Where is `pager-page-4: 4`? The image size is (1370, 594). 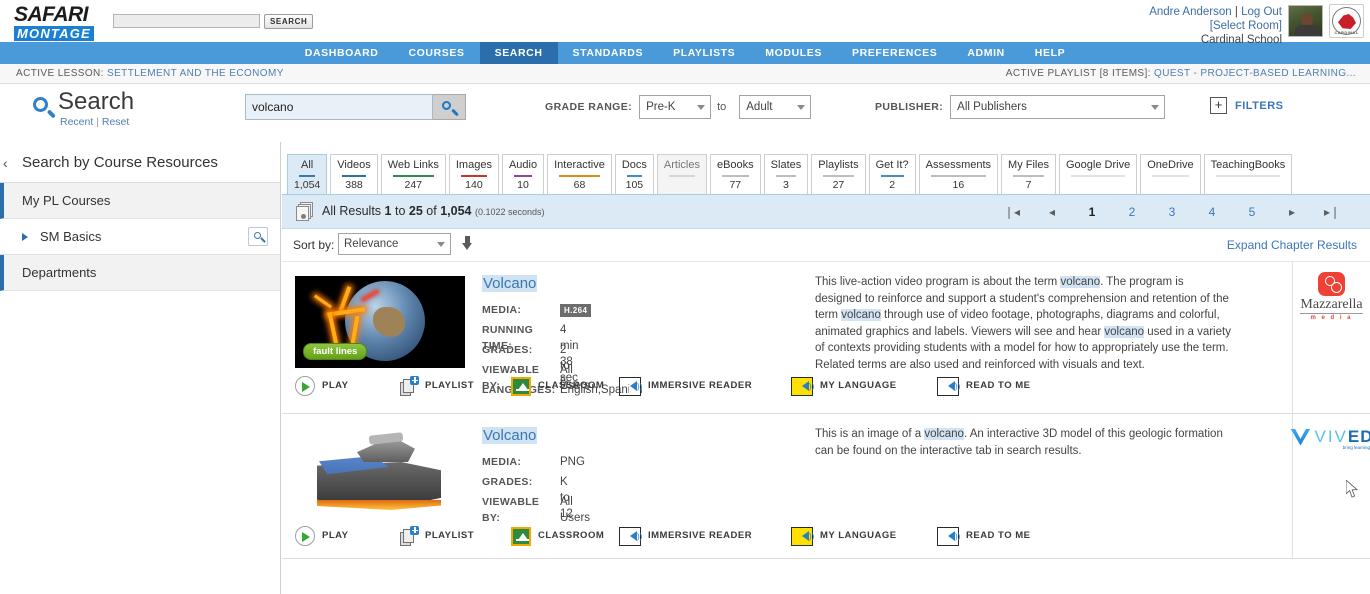 pager-page-4: 4 is located at coordinates (1212, 212).